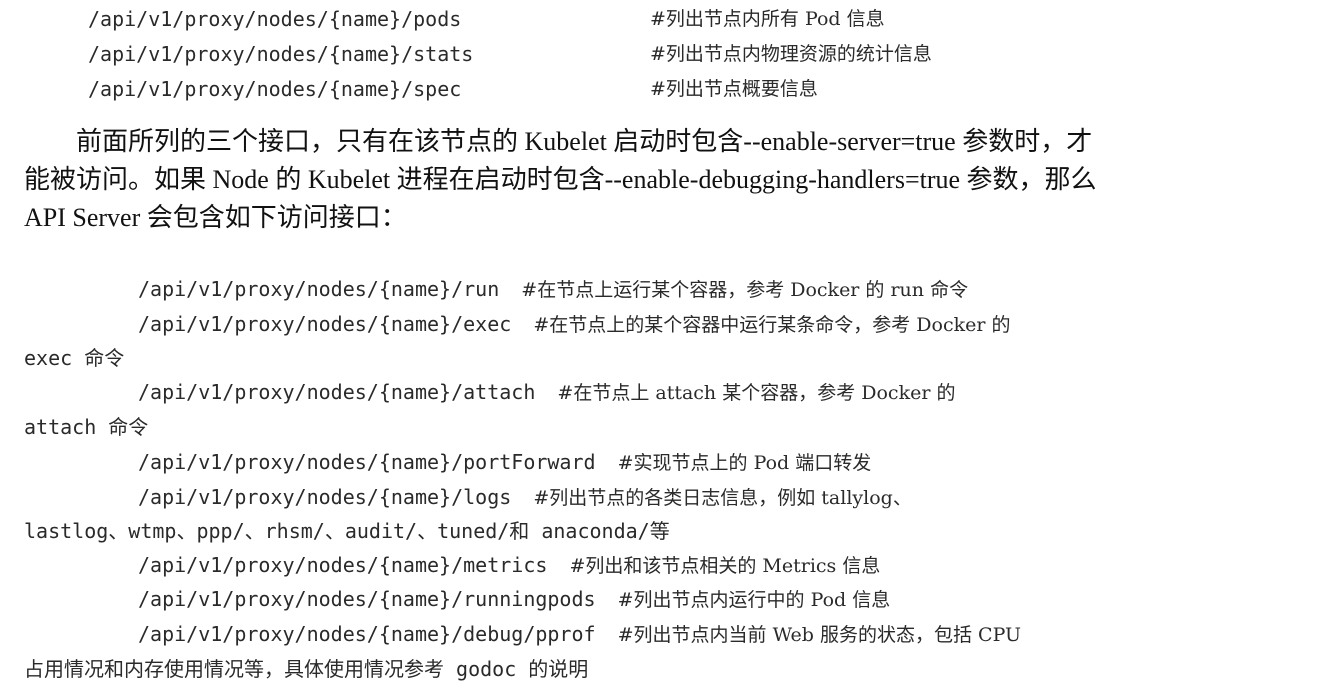 The image size is (1340, 696). I want to click on endpoint-comment: #实现节点上的 Pod 端口转发, so click(744, 463).